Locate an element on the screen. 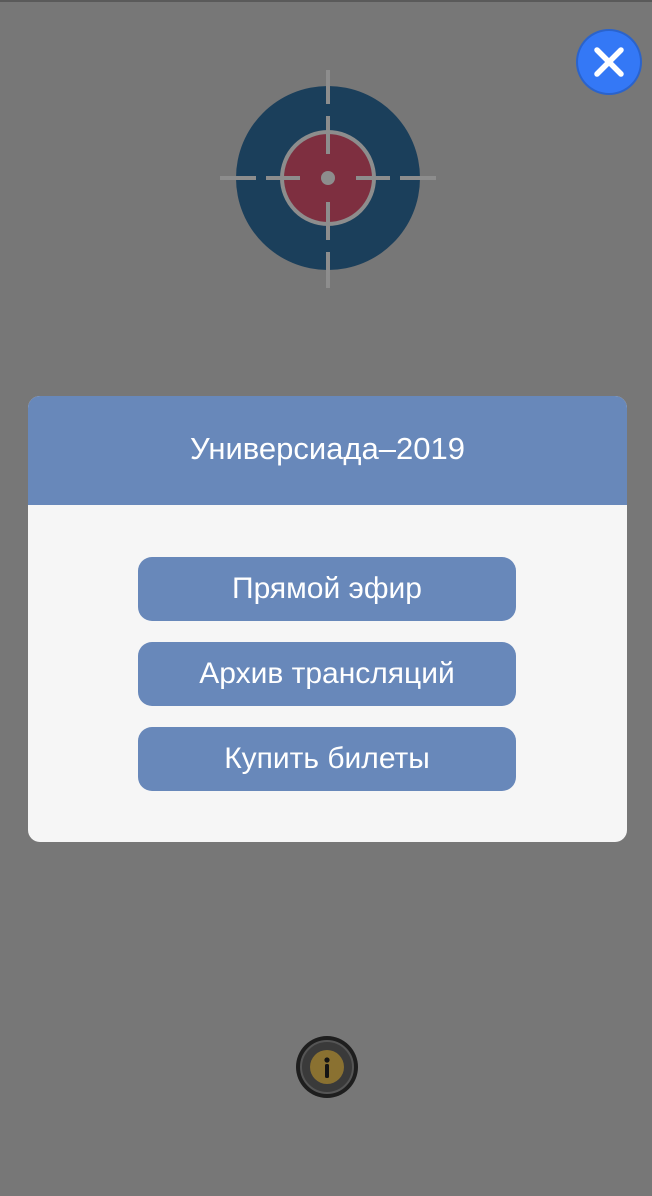 Image resolution: width=652 pixels, height=1196 pixels. status-line is located at coordinates (326, 1).